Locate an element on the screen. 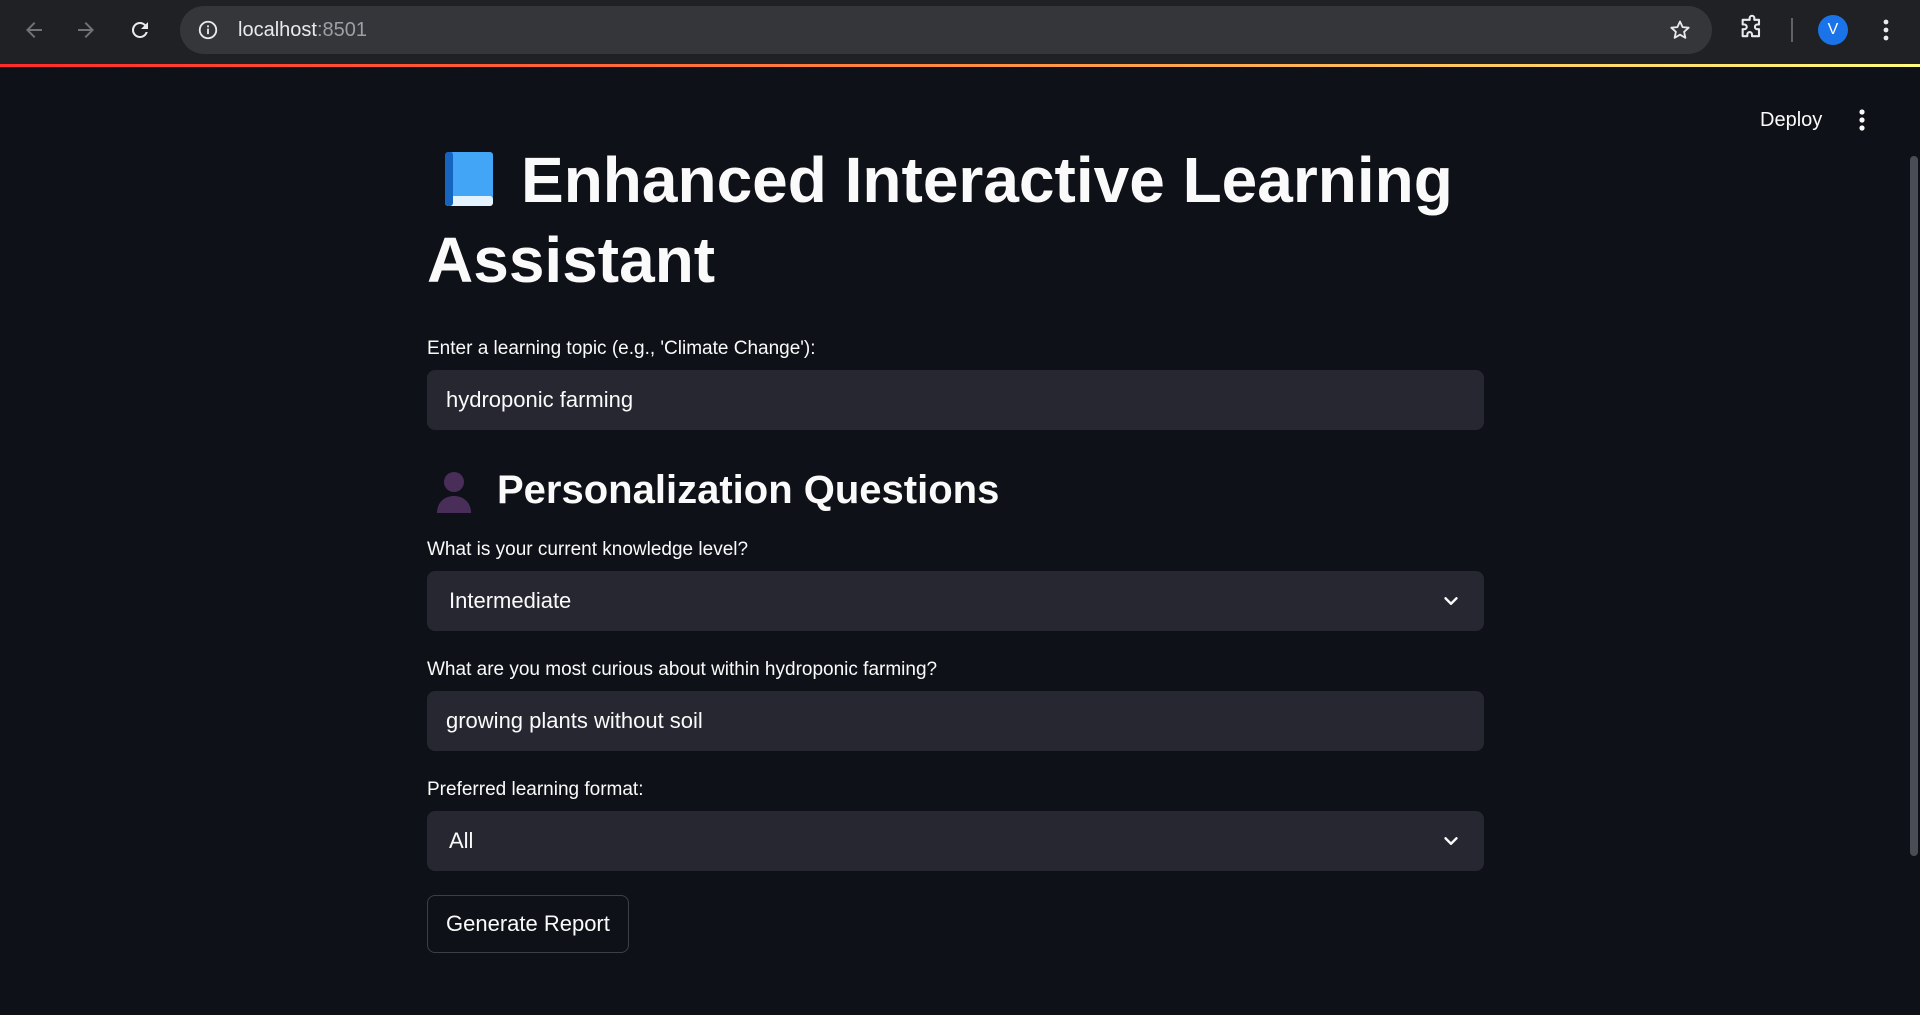  chrome-menu-icon is located at coordinates (1886, 30).